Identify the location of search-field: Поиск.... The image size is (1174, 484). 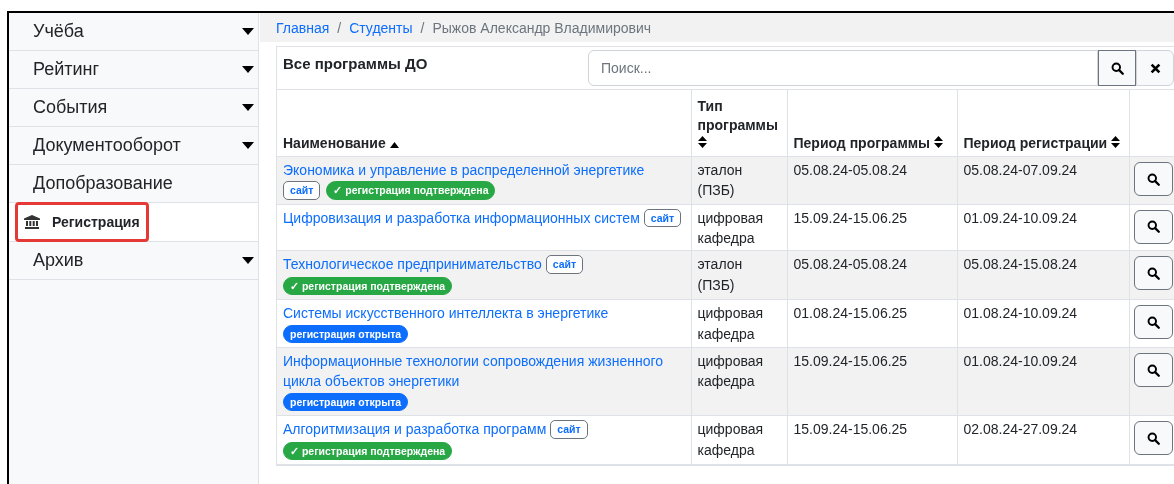
(843, 68).